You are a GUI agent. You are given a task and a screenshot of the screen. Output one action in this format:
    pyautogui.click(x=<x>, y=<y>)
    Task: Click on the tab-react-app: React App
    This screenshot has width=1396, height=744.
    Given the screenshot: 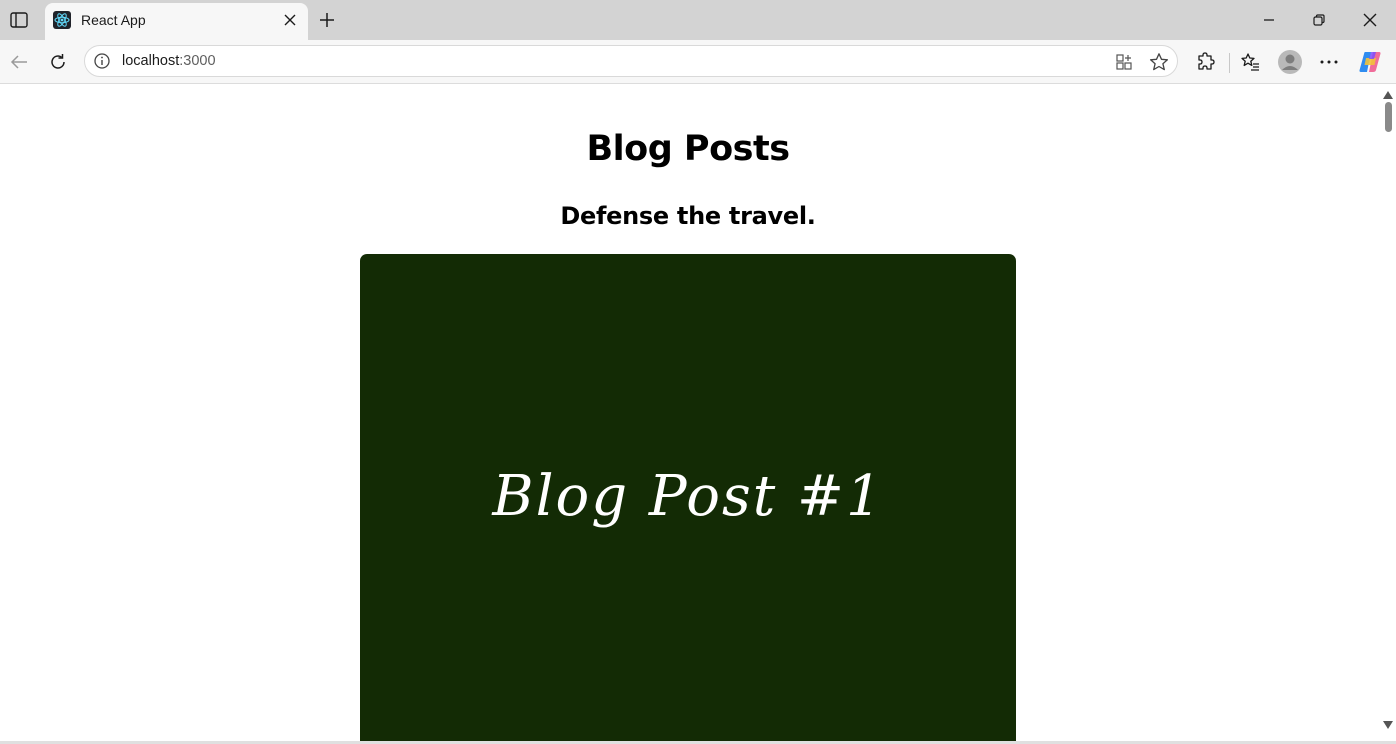 What is the action you would take?
    pyautogui.click(x=176, y=21)
    